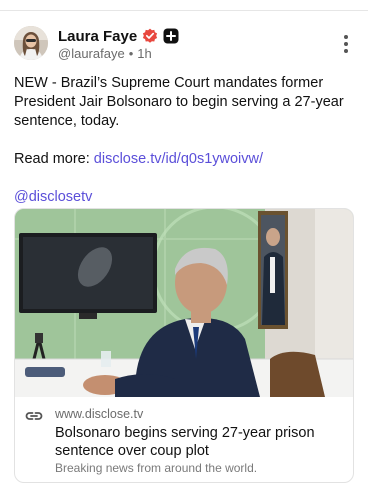  I want to click on link-preview-domain: www.disclose.tv, so click(99, 414).